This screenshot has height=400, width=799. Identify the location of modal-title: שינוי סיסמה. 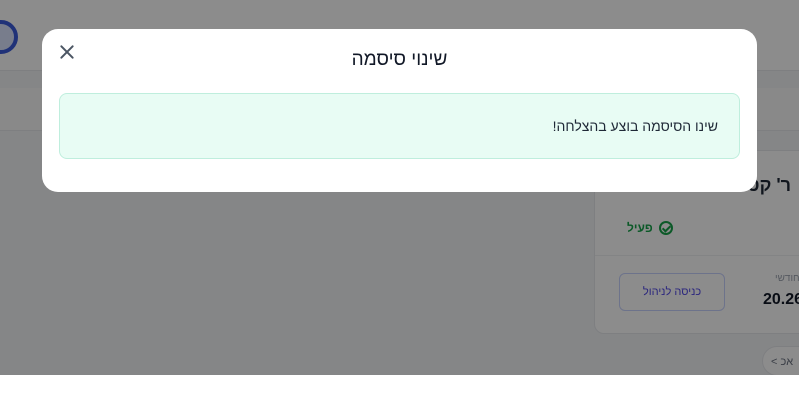
(399, 59).